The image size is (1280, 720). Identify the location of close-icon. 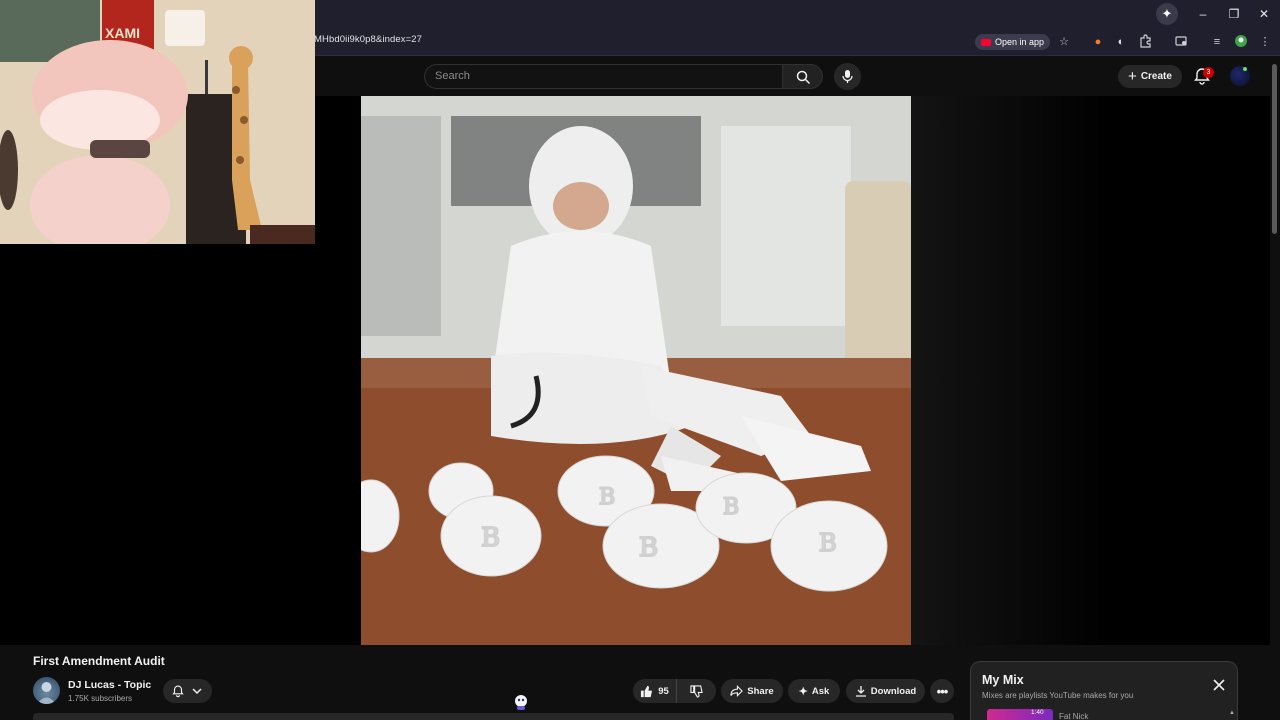
(1219, 685).